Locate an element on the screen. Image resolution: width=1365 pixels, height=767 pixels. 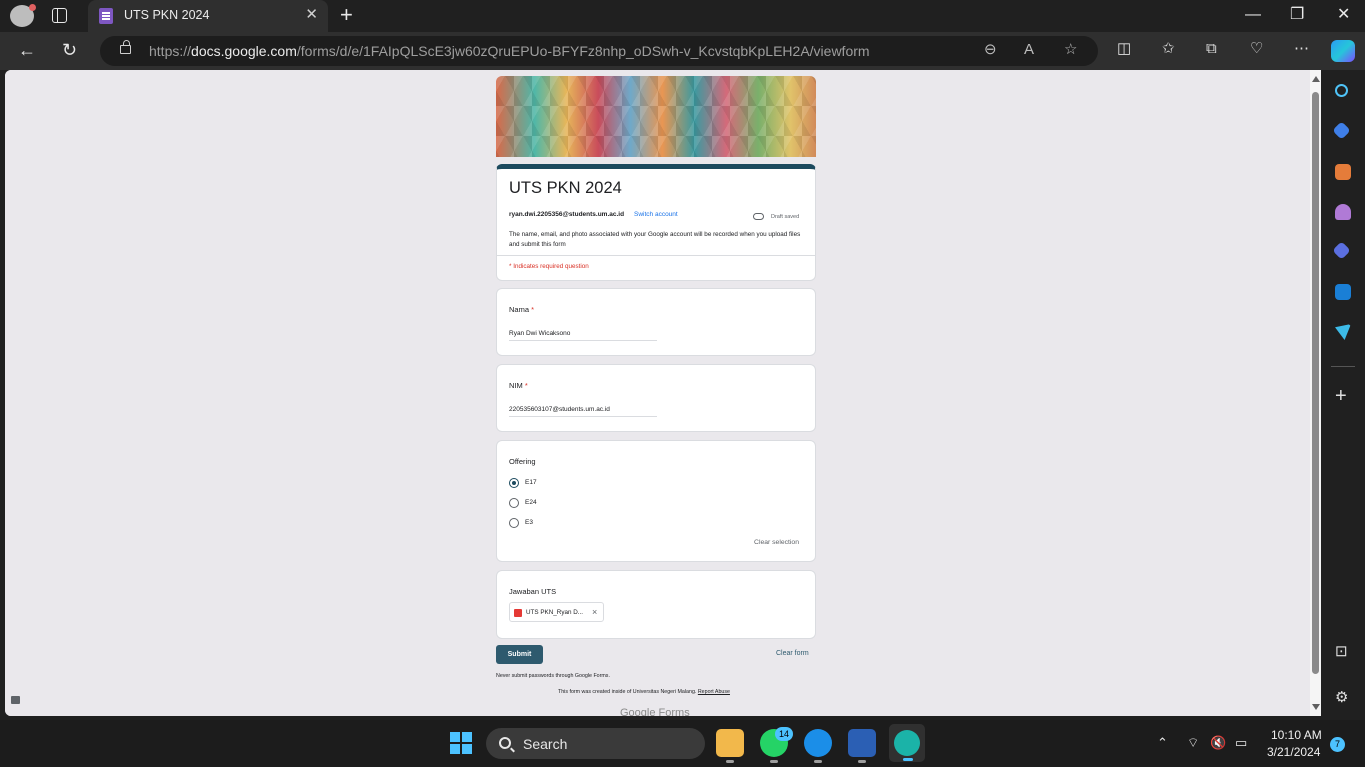
google-forms-logo: Google Forms is located at coordinates (655, 711).